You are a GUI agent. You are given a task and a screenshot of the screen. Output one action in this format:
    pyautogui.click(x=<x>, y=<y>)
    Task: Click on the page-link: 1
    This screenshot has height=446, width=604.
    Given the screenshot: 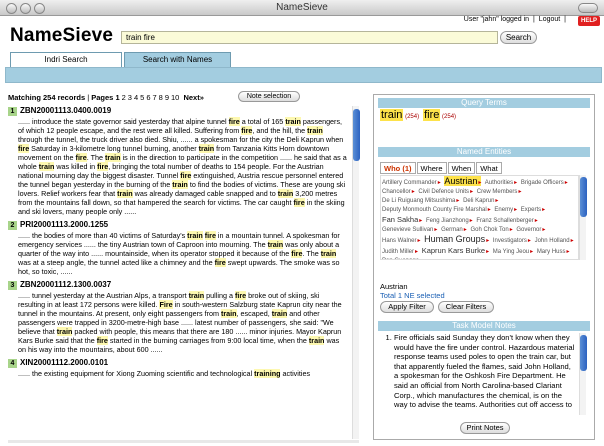 What is the action you would take?
    pyautogui.click(x=117, y=97)
    